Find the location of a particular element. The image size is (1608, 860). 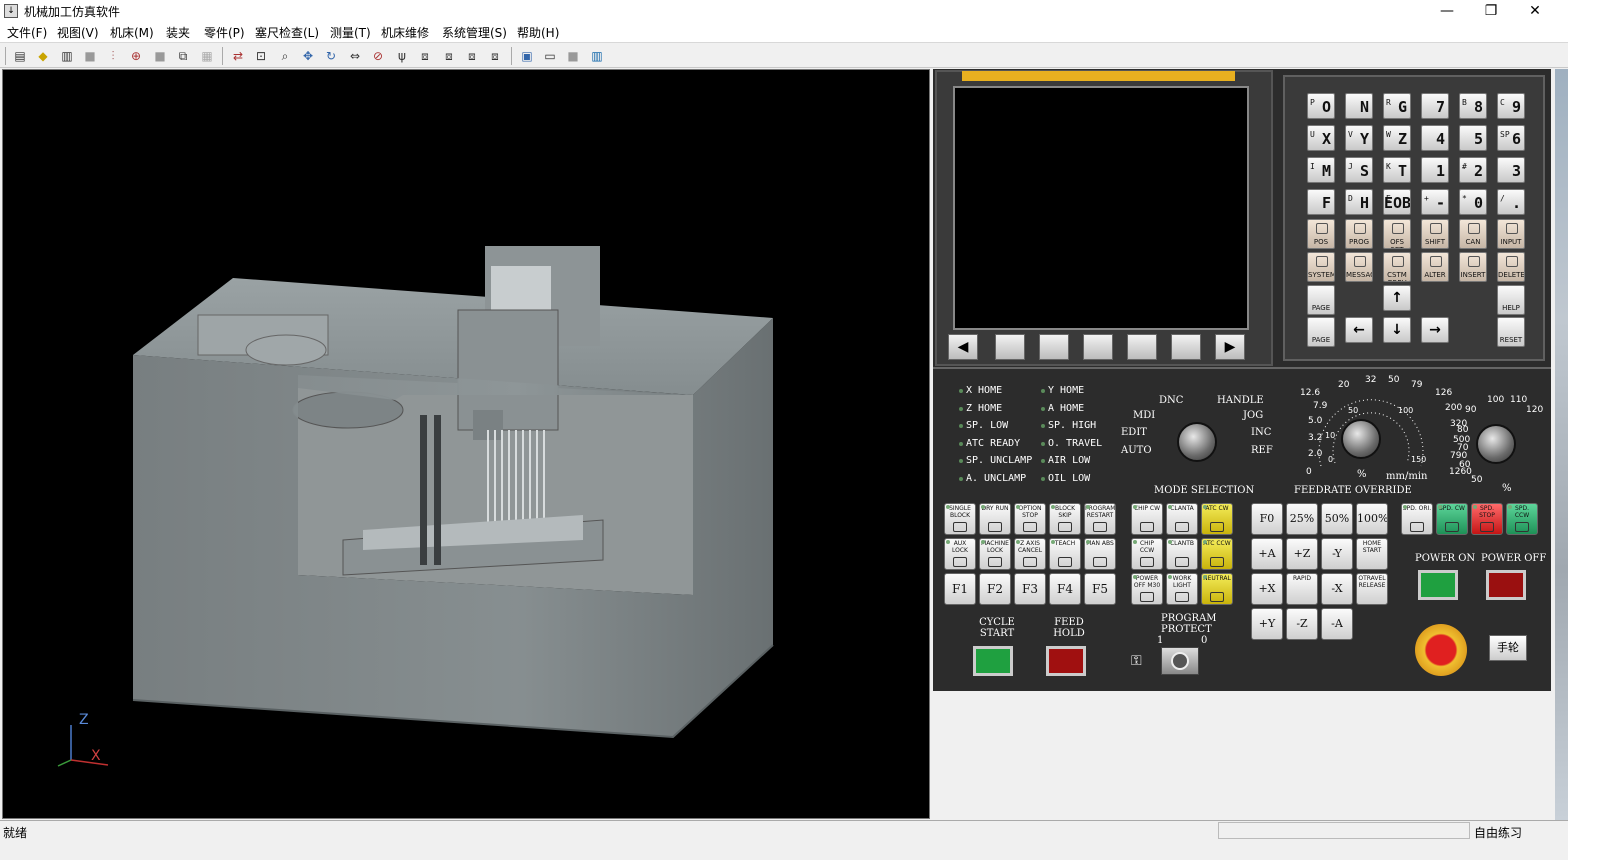

cursor-down-button: ↓ is located at coordinates (1397, 330).